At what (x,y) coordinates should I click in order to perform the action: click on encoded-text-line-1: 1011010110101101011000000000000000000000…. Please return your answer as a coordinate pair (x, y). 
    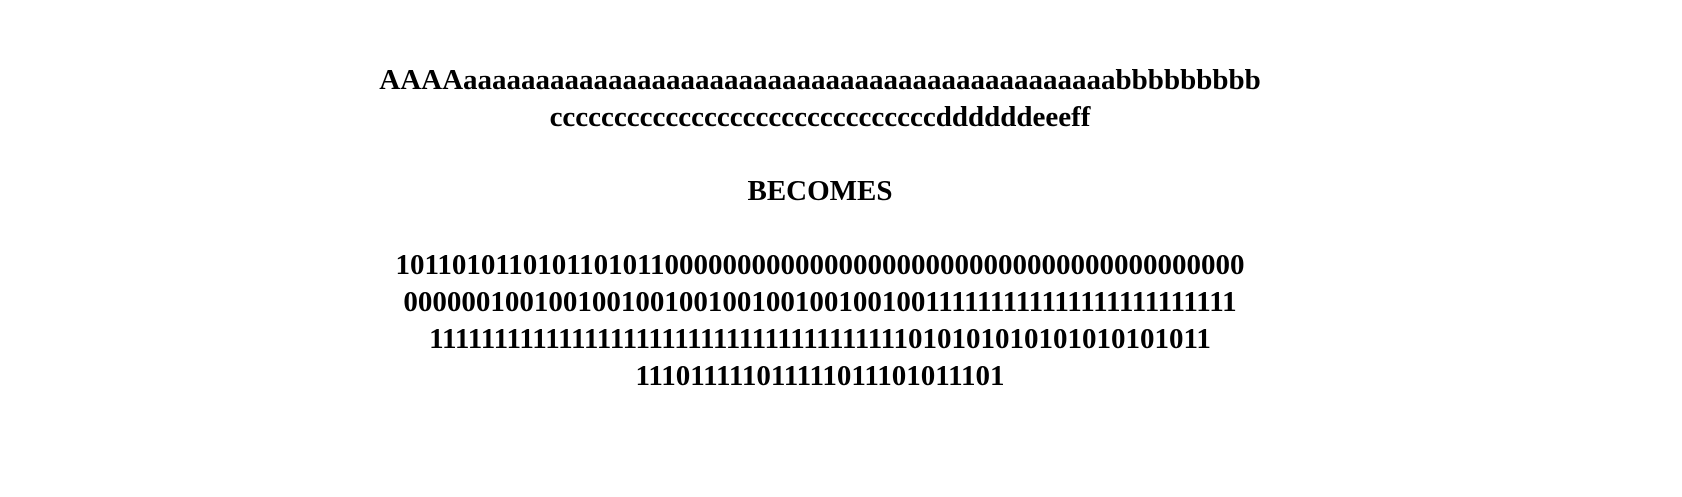
    Looking at the image, I should click on (820, 265).